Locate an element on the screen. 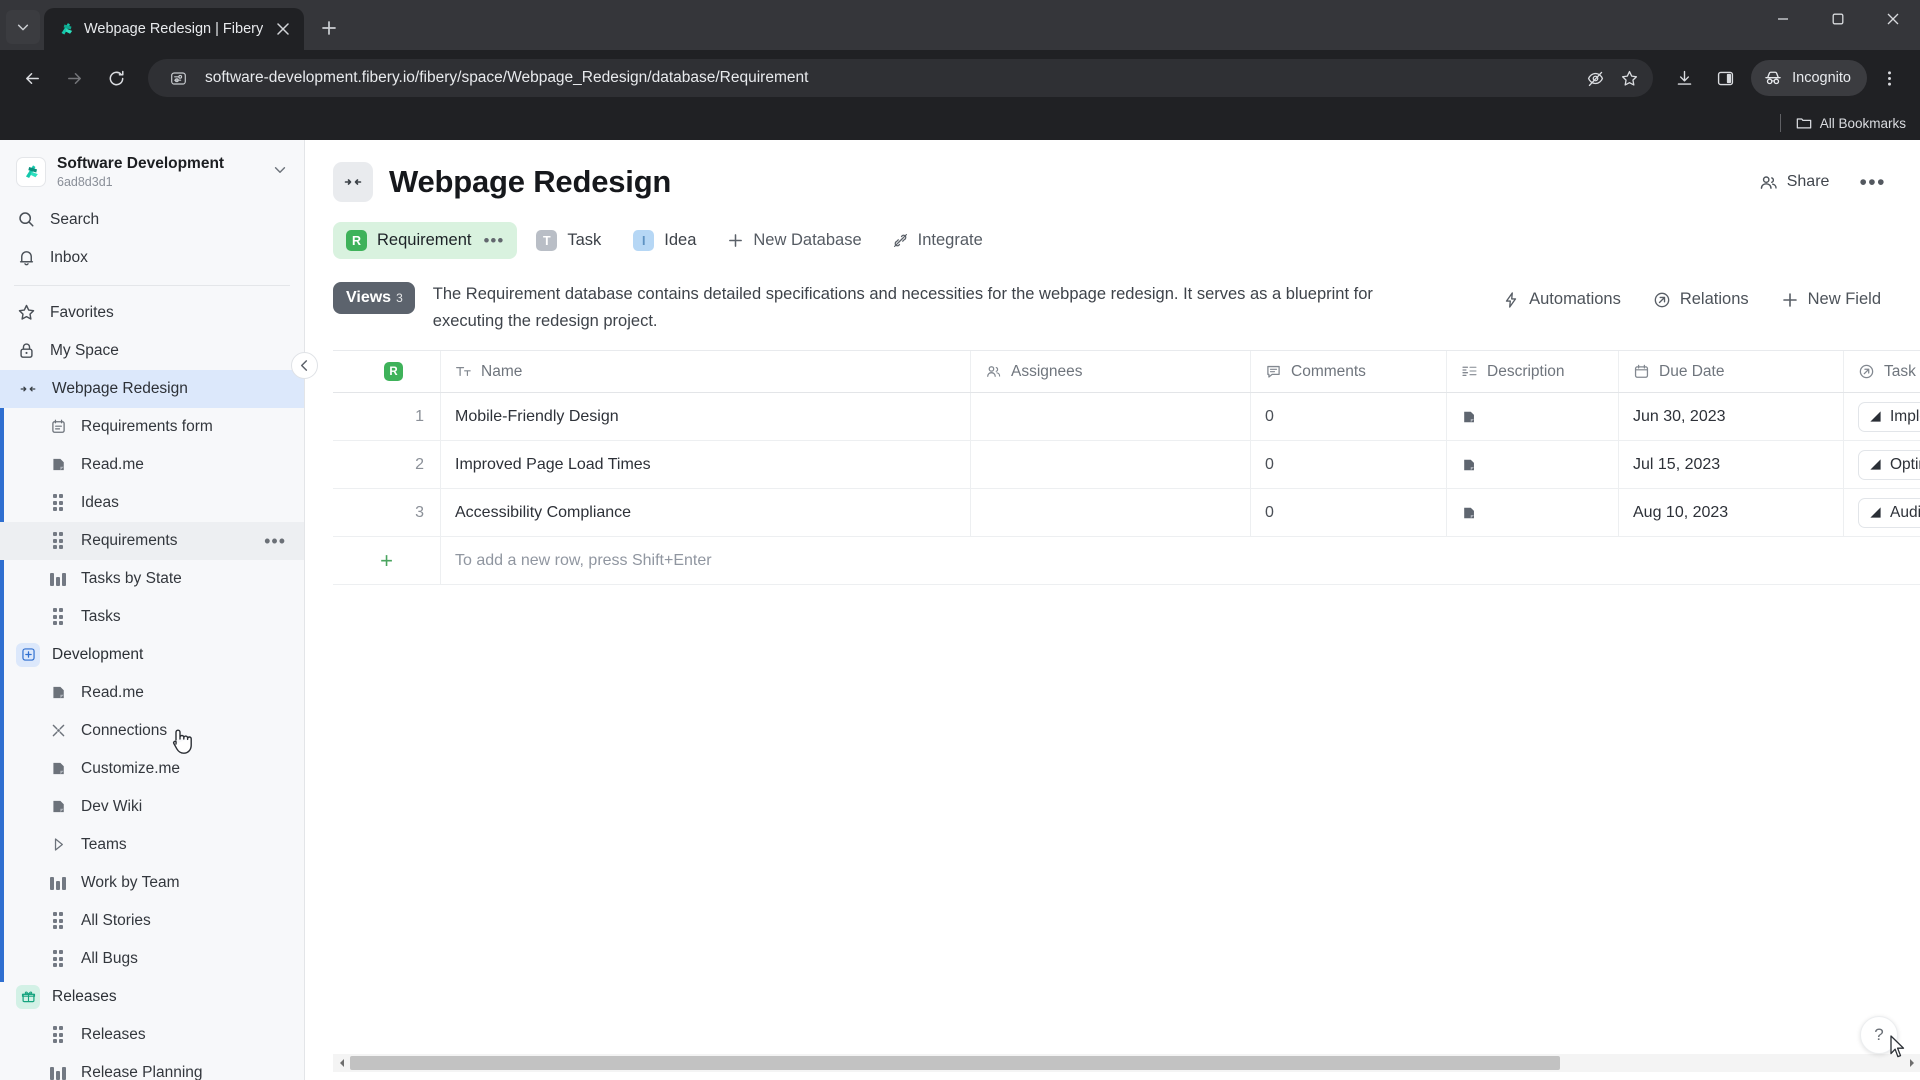  task-tag: Optim is located at coordinates (1889, 464).